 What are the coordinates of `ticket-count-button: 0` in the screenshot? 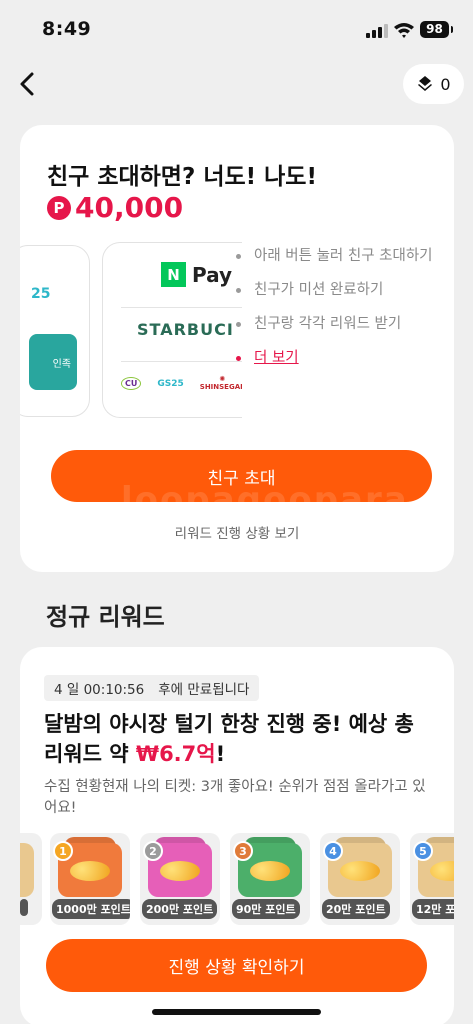 It's located at (433, 84).